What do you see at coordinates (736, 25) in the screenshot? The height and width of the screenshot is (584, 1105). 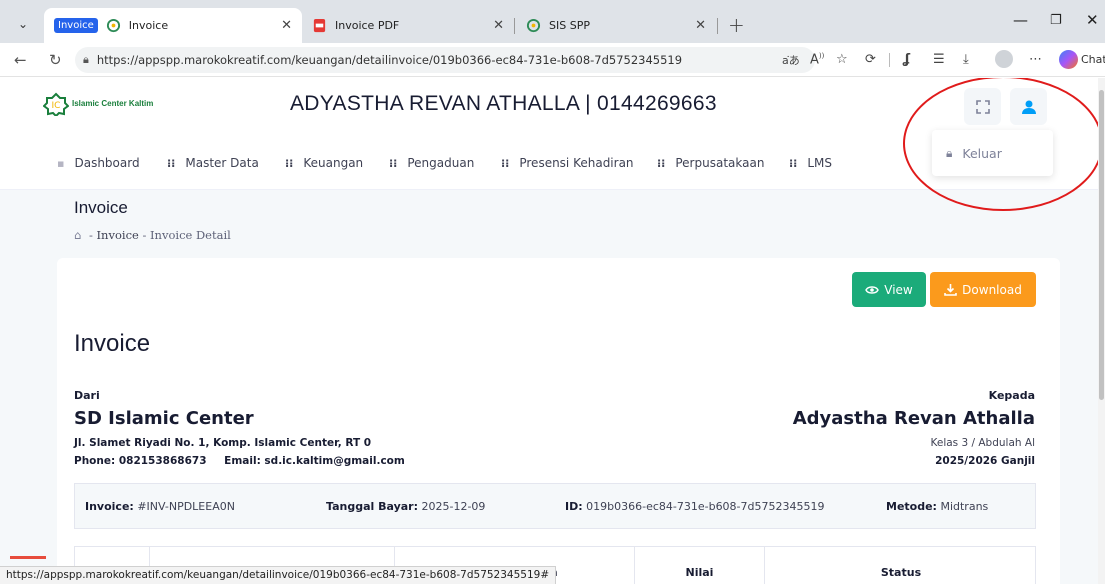 I see `new-tab-plus-icon: +` at bounding box center [736, 25].